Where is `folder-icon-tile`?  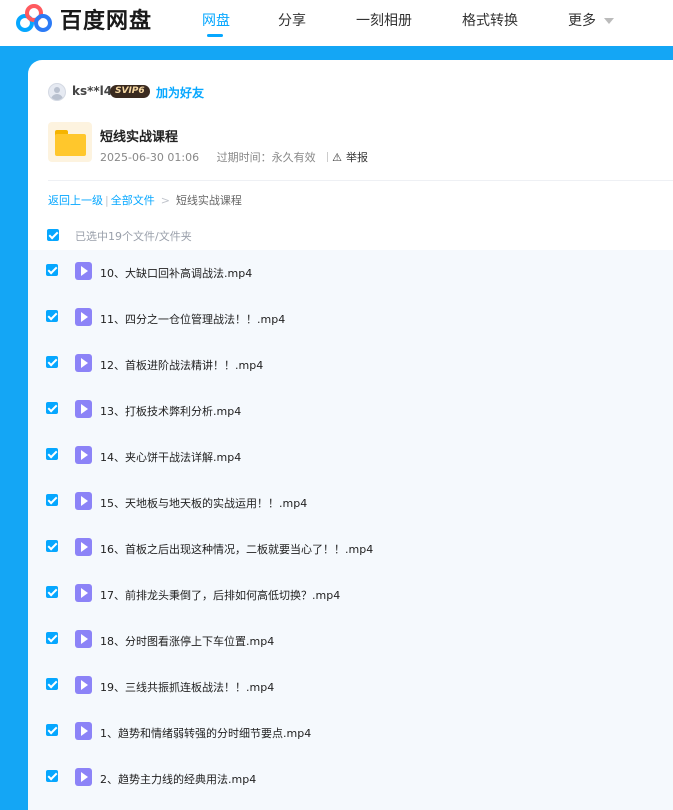 folder-icon-tile is located at coordinates (70, 142).